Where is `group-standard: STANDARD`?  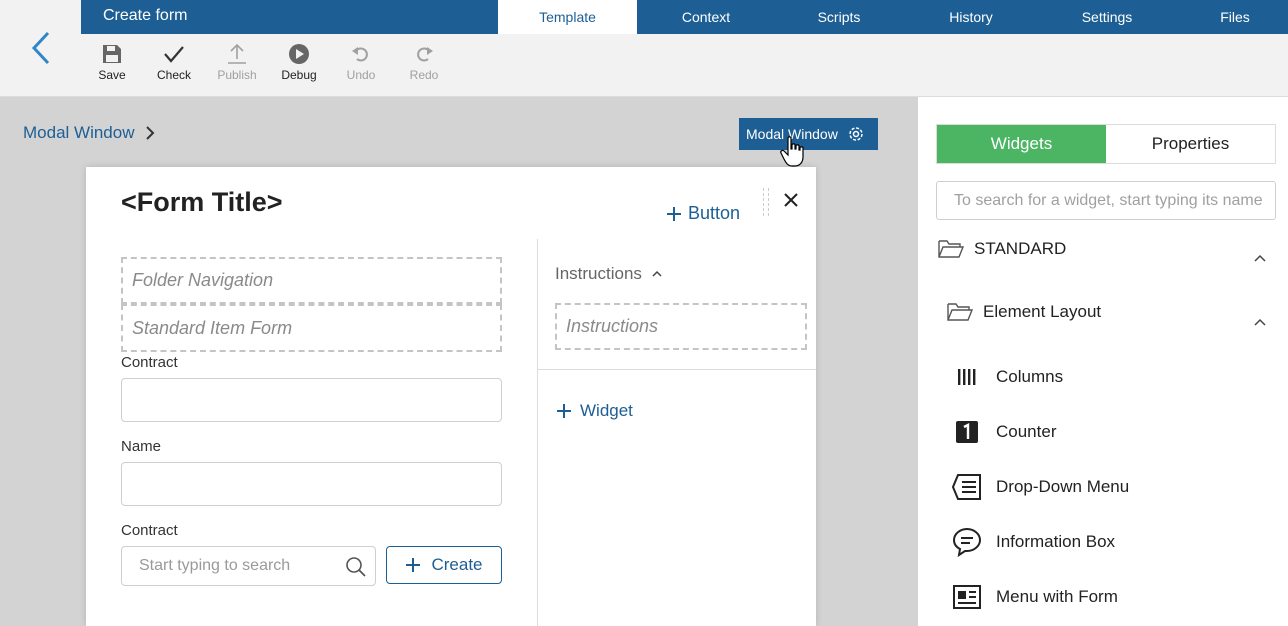
group-standard: STANDARD is located at coordinates (1002, 249).